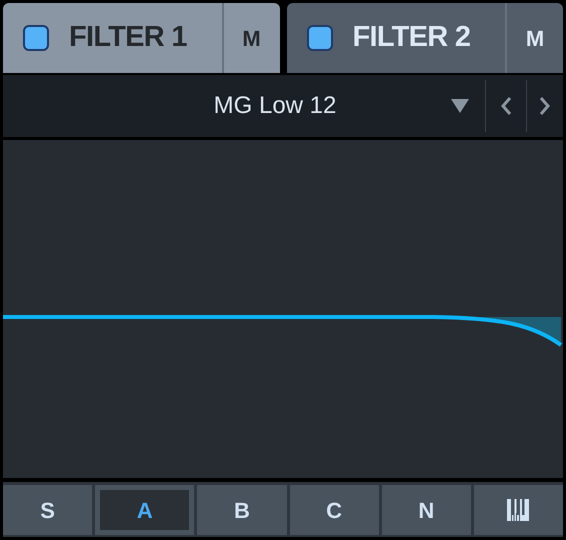 The height and width of the screenshot is (540, 566). What do you see at coordinates (460, 106) in the screenshot?
I see `dropdown-caret-icon` at bounding box center [460, 106].